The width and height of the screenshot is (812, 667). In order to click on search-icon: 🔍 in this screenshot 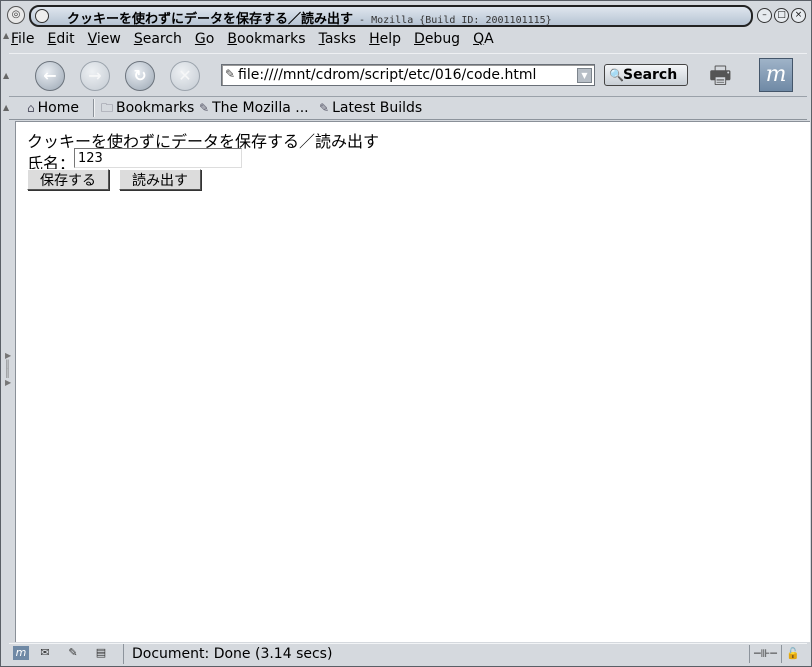, I will do `click(616, 75)`.